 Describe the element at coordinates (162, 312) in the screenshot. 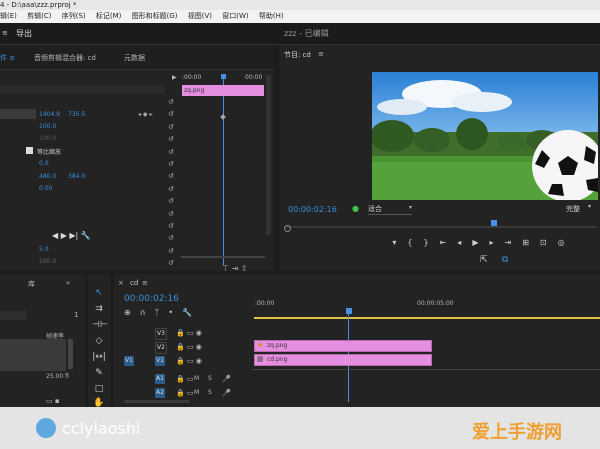

I see `timeline-tools-row: ⊕∩ᛉ•🔧` at that location.